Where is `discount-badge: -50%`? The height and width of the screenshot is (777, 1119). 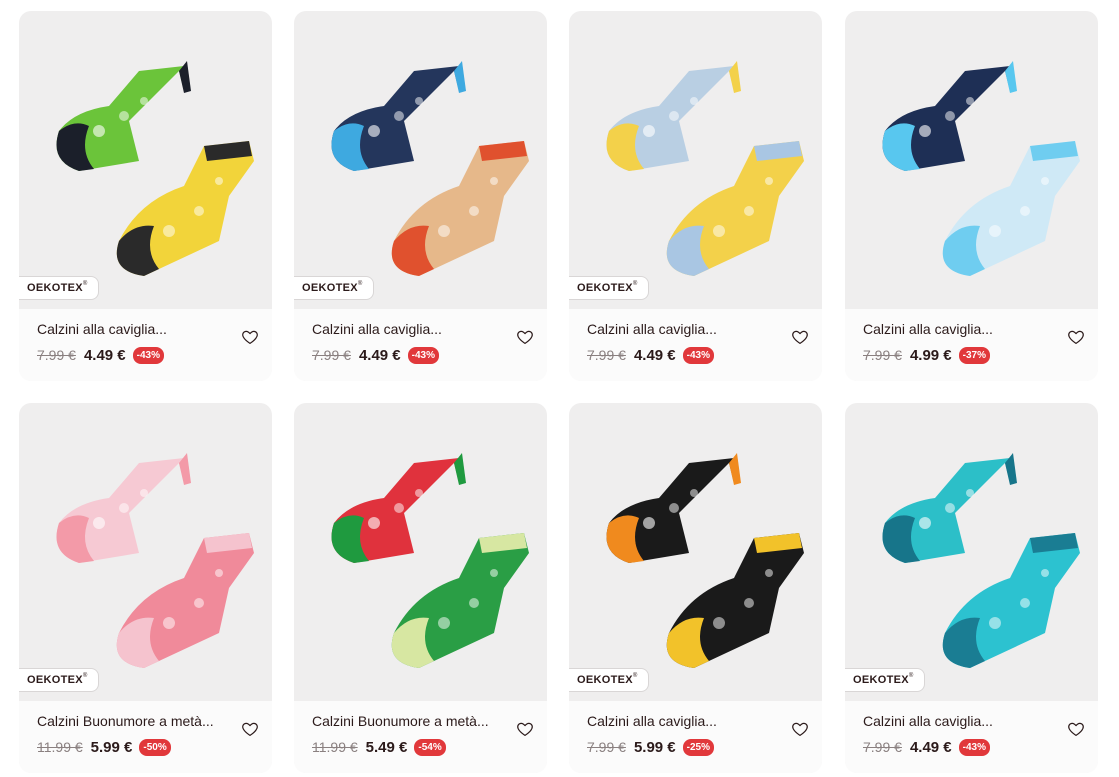
discount-badge: -50% is located at coordinates (155, 747).